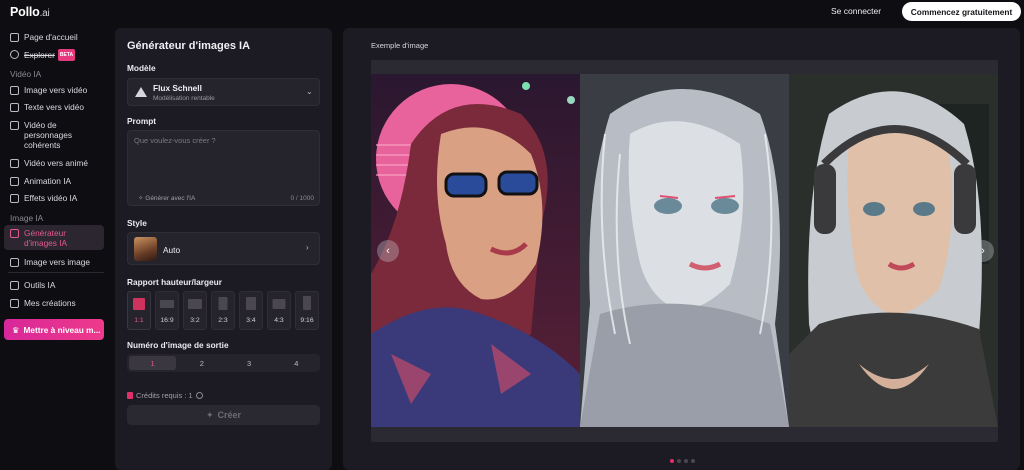 The image size is (1024, 470). Describe the element at coordinates (54, 237) in the screenshot. I see `sidebar-item-image-generator: Générateur d'images IA` at that location.